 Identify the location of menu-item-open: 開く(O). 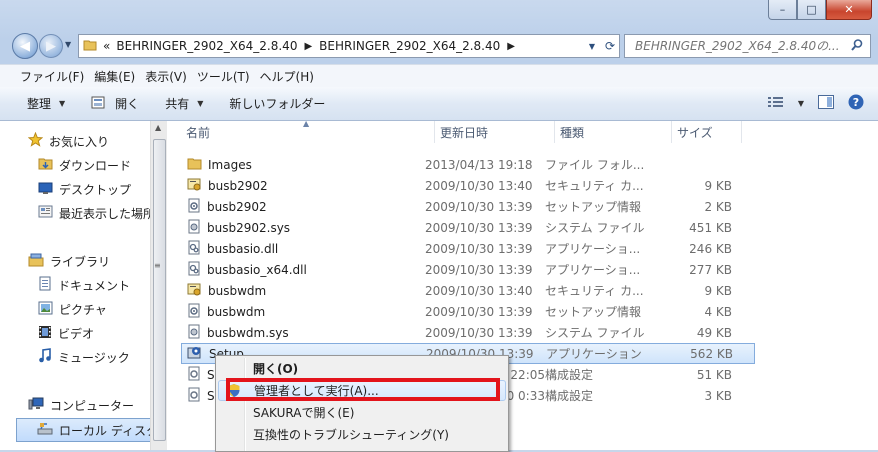
(362, 368).